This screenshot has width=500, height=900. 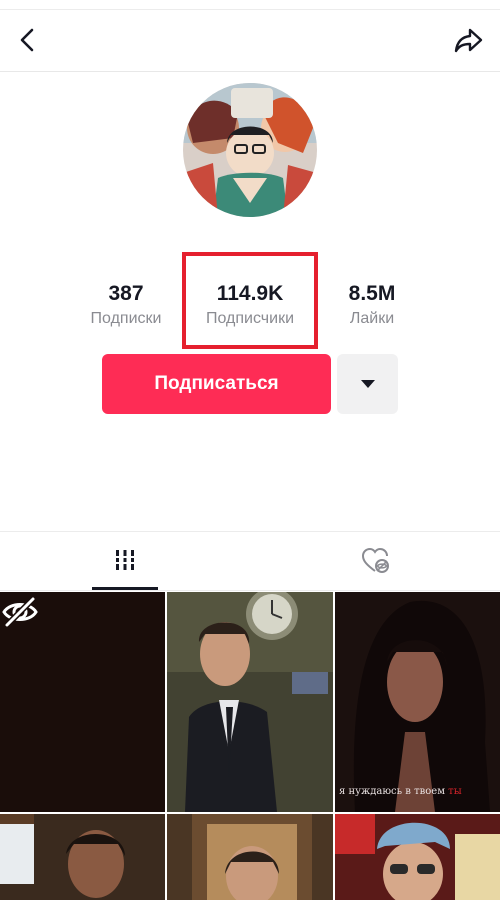 I want to click on follow-button: Подписаться, so click(x=216, y=384).